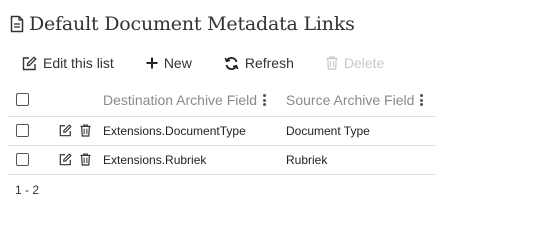 Image resolution: width=534 pixels, height=240 pixels. What do you see at coordinates (269, 63) in the screenshot?
I see `refresh-label: Refresh` at bounding box center [269, 63].